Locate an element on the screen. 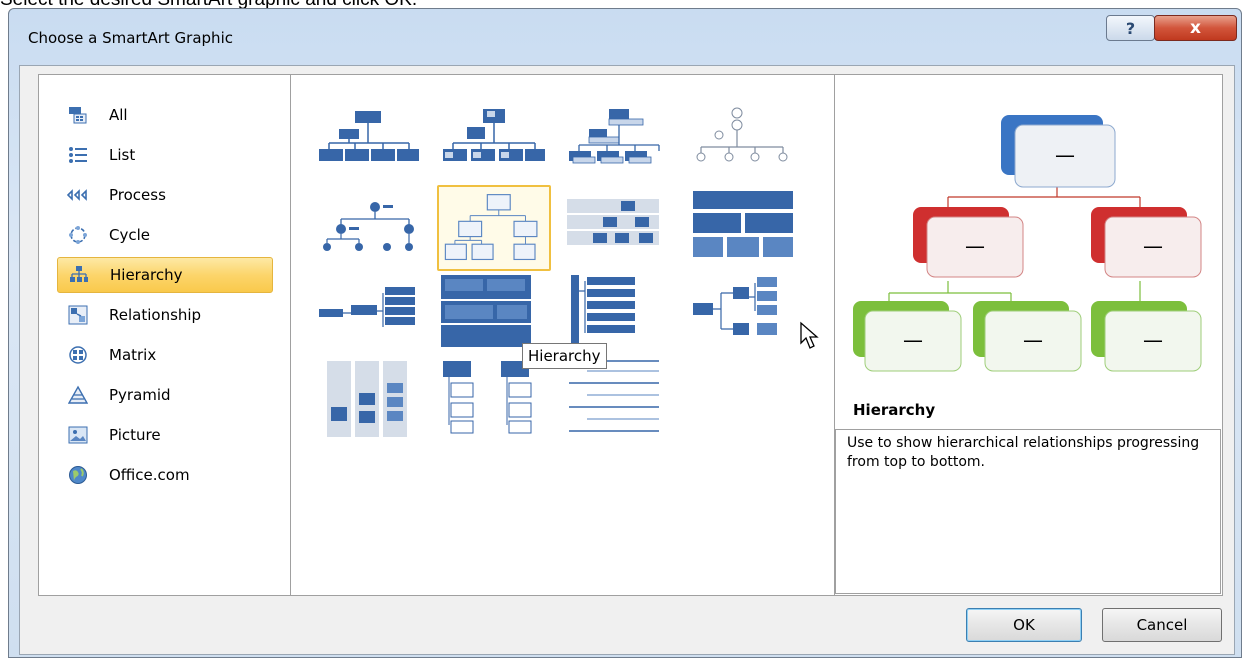  list-icon is located at coordinates (78, 155).